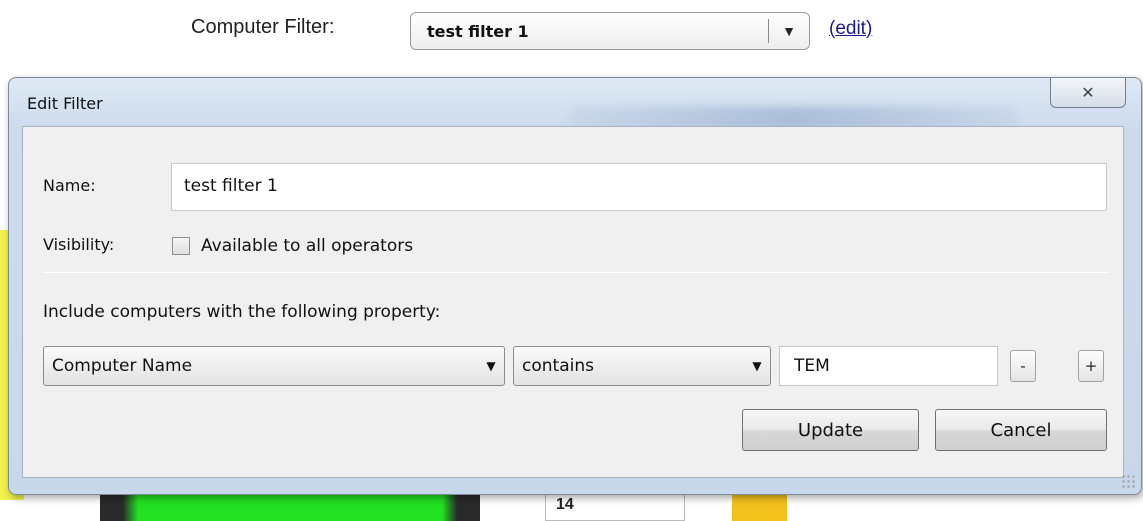  What do you see at coordinates (79, 244) in the screenshot?
I see `visibility-label: Visibility:` at bounding box center [79, 244].